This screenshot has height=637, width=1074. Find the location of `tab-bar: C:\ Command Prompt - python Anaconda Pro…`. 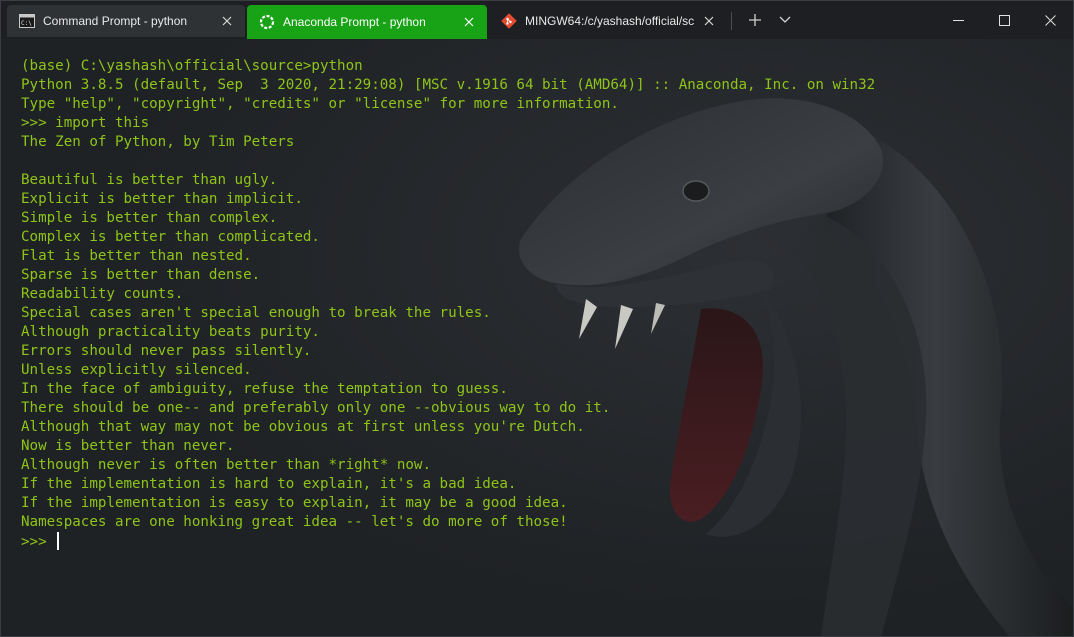

tab-bar: C:\ Command Prompt - python Anaconda Pro… is located at coordinates (537, 20).